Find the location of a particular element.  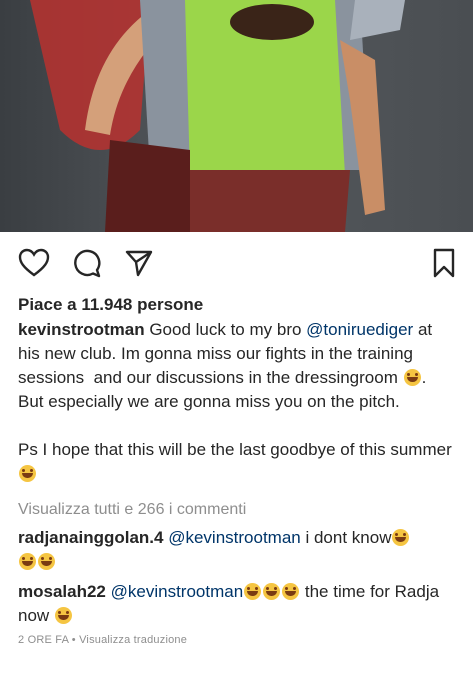

action-bar is located at coordinates (236, 261).